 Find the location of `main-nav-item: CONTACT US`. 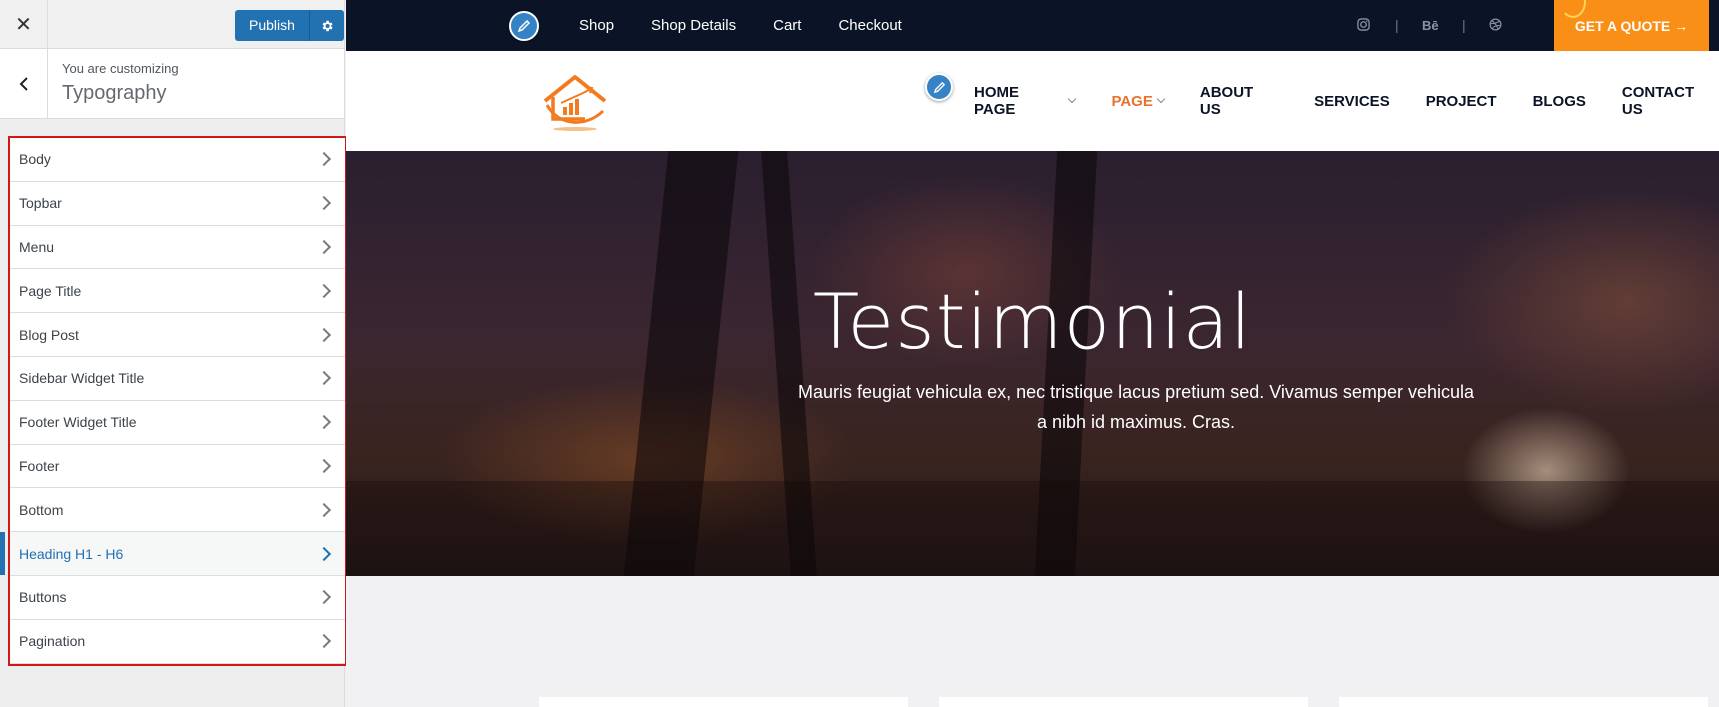

main-nav-item: CONTACT US is located at coordinates (1670, 101).